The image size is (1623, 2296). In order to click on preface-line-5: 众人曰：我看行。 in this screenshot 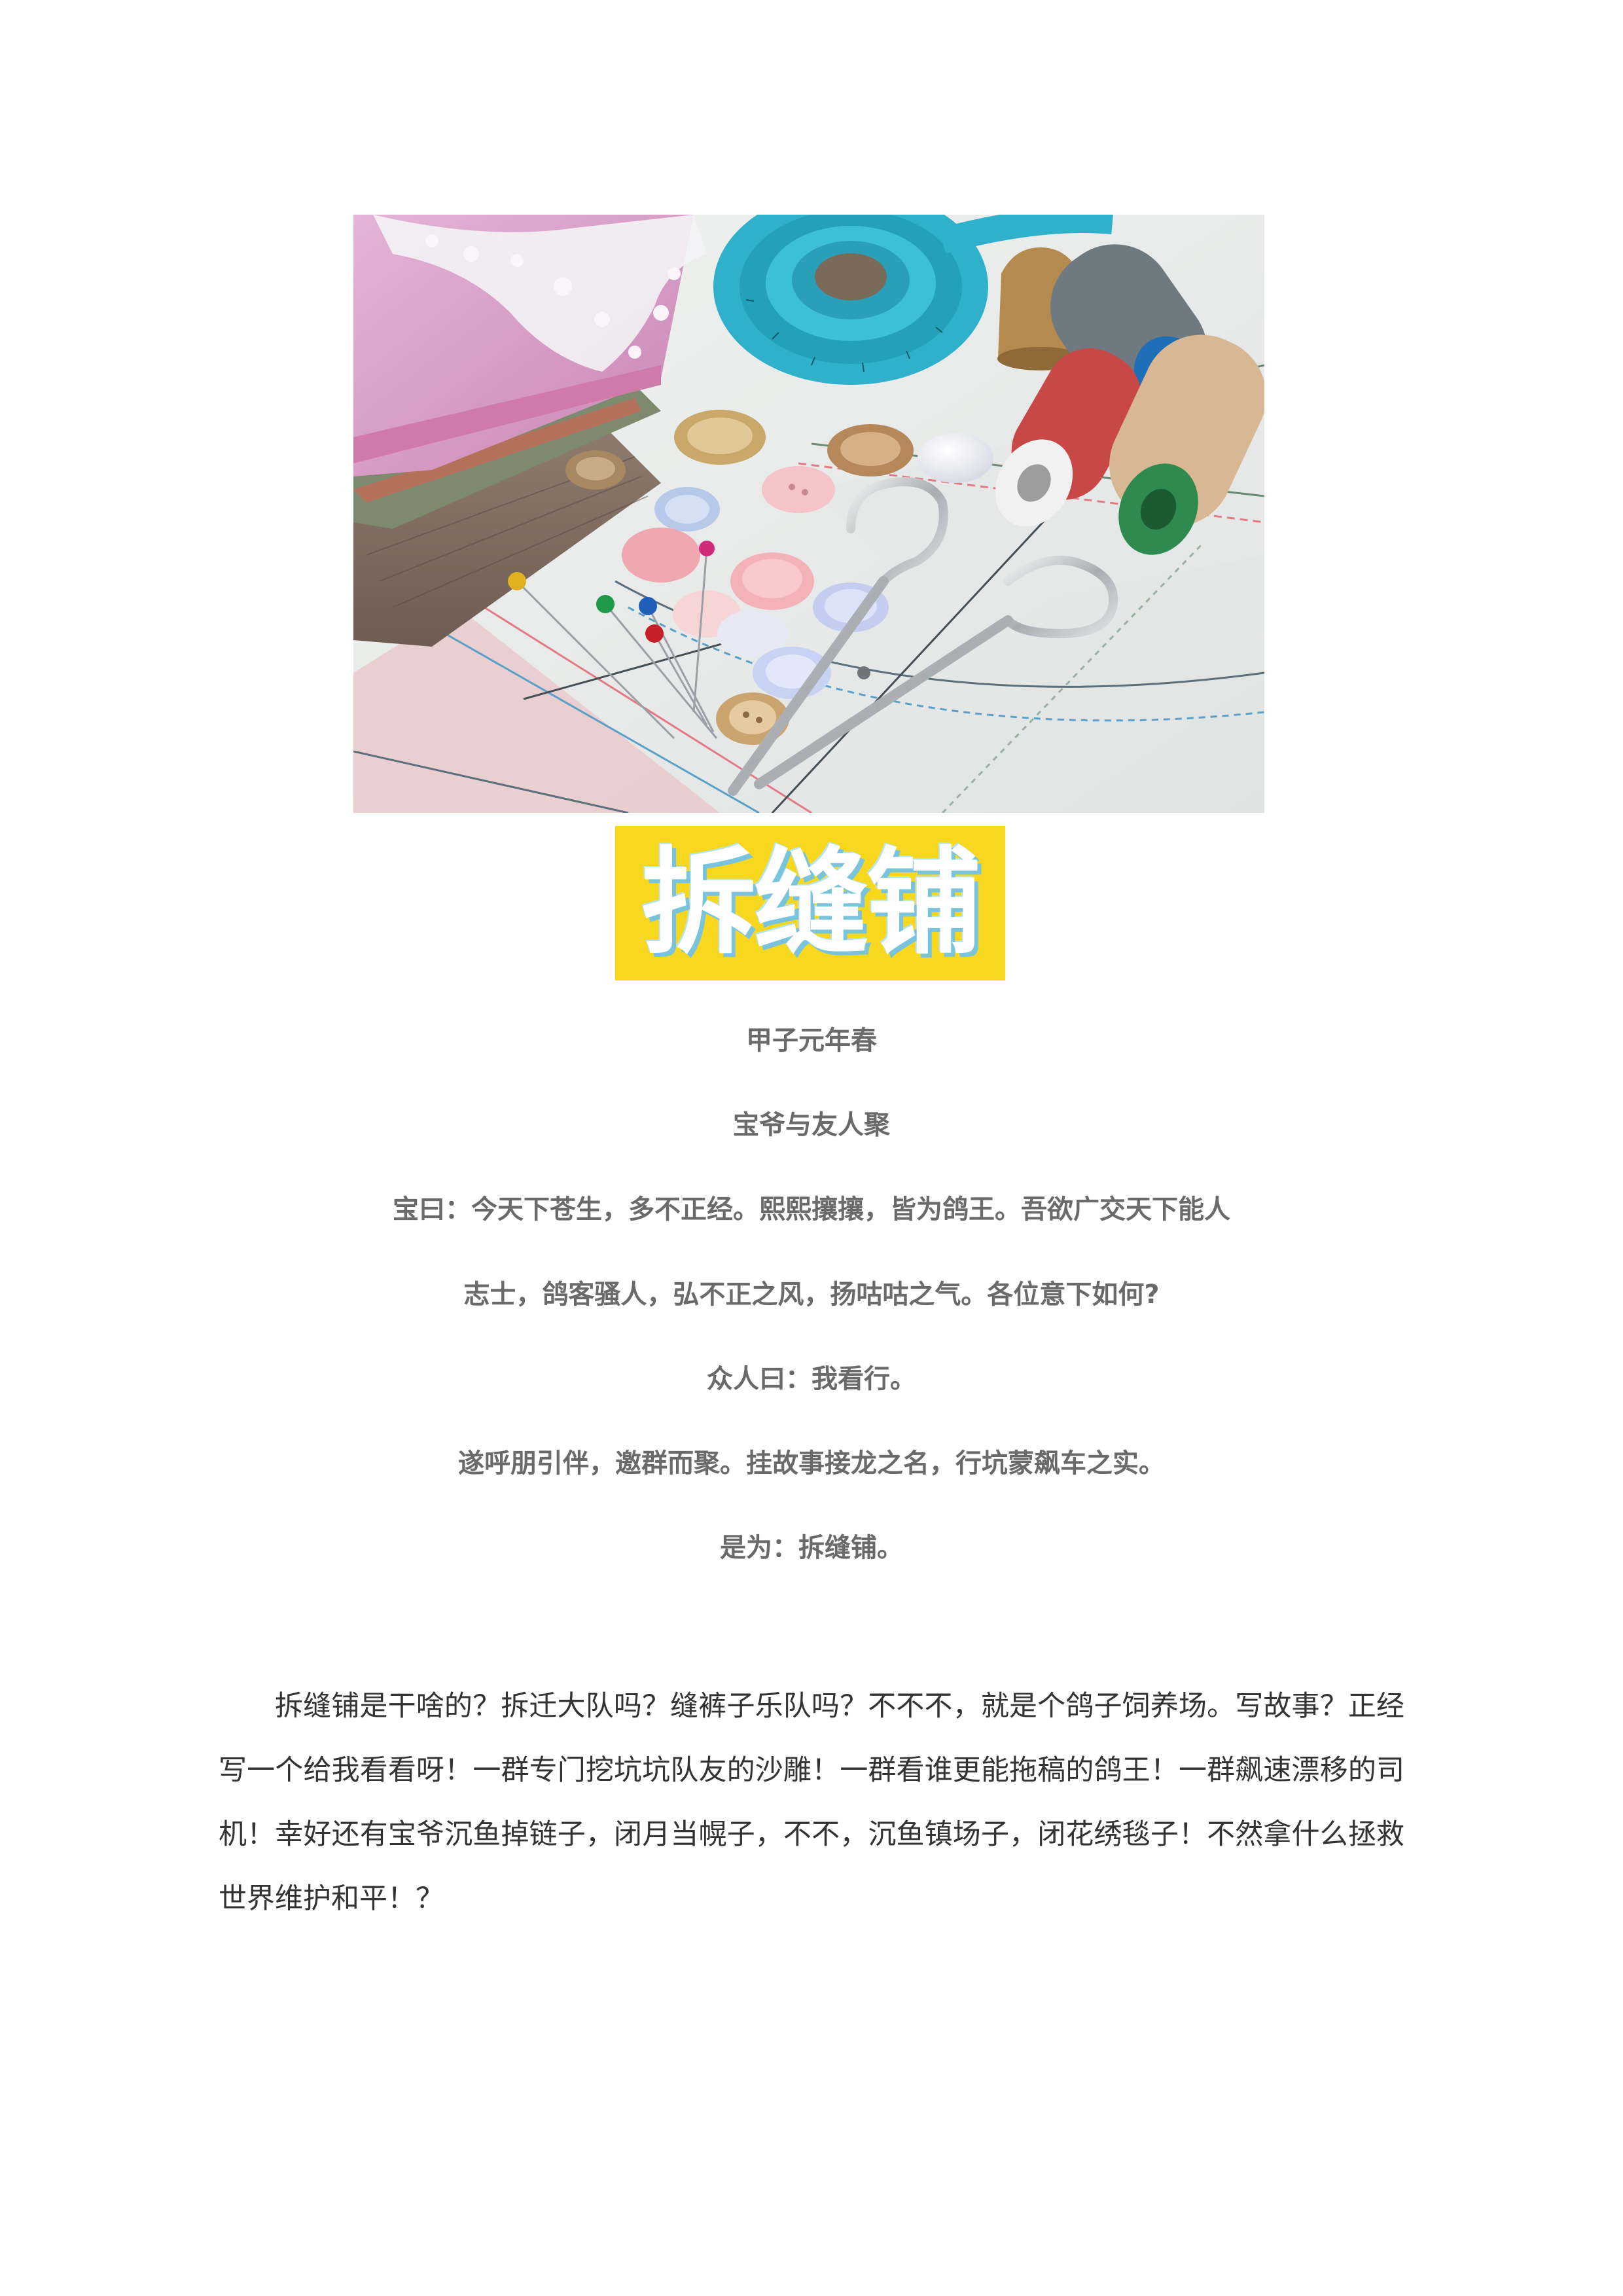, I will do `click(811, 1379)`.